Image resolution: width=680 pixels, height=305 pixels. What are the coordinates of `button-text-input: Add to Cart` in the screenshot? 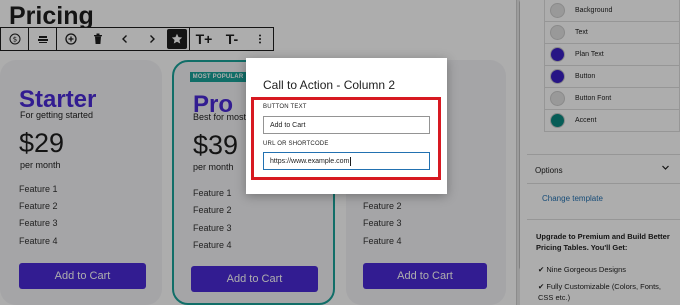 It's located at (346, 125).